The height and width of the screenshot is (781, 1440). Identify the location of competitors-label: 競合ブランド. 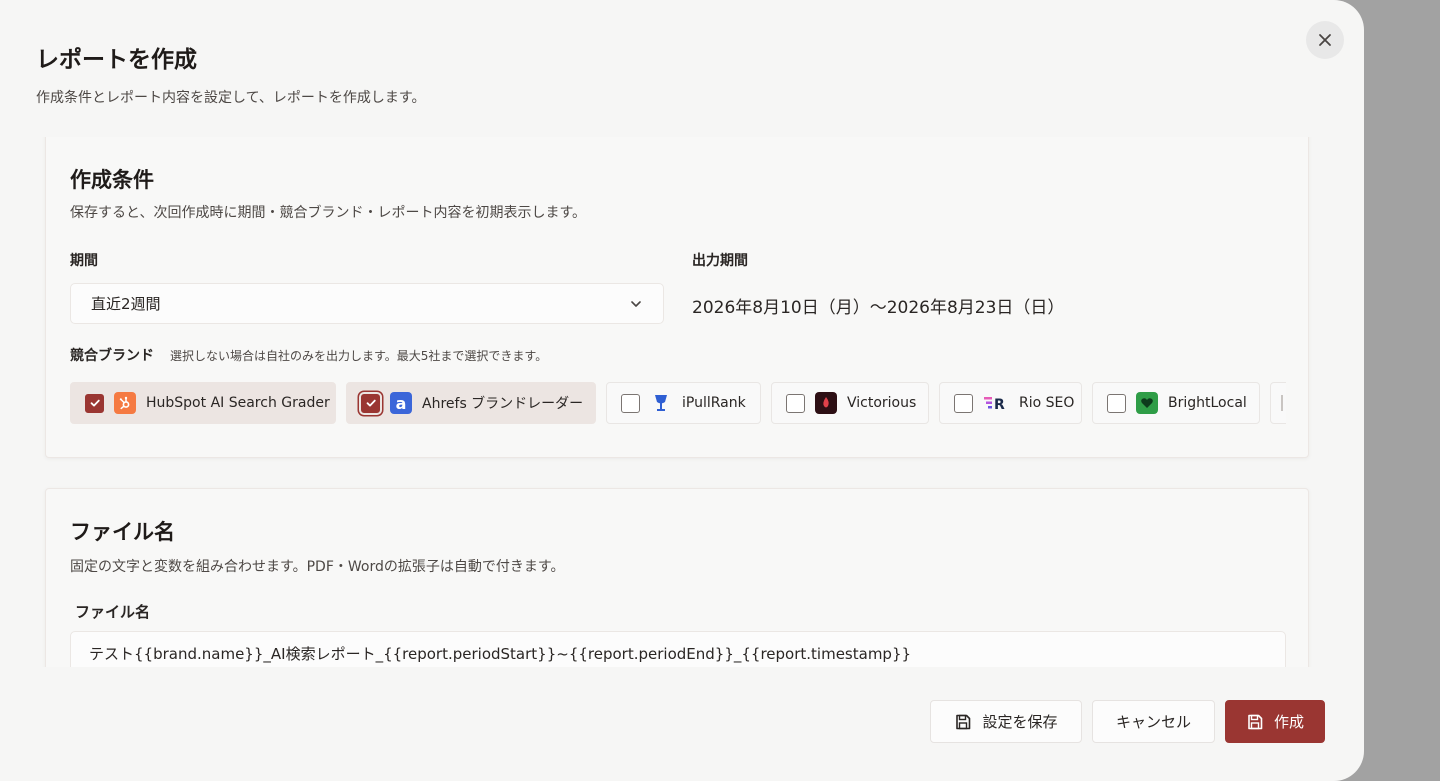
(112, 356).